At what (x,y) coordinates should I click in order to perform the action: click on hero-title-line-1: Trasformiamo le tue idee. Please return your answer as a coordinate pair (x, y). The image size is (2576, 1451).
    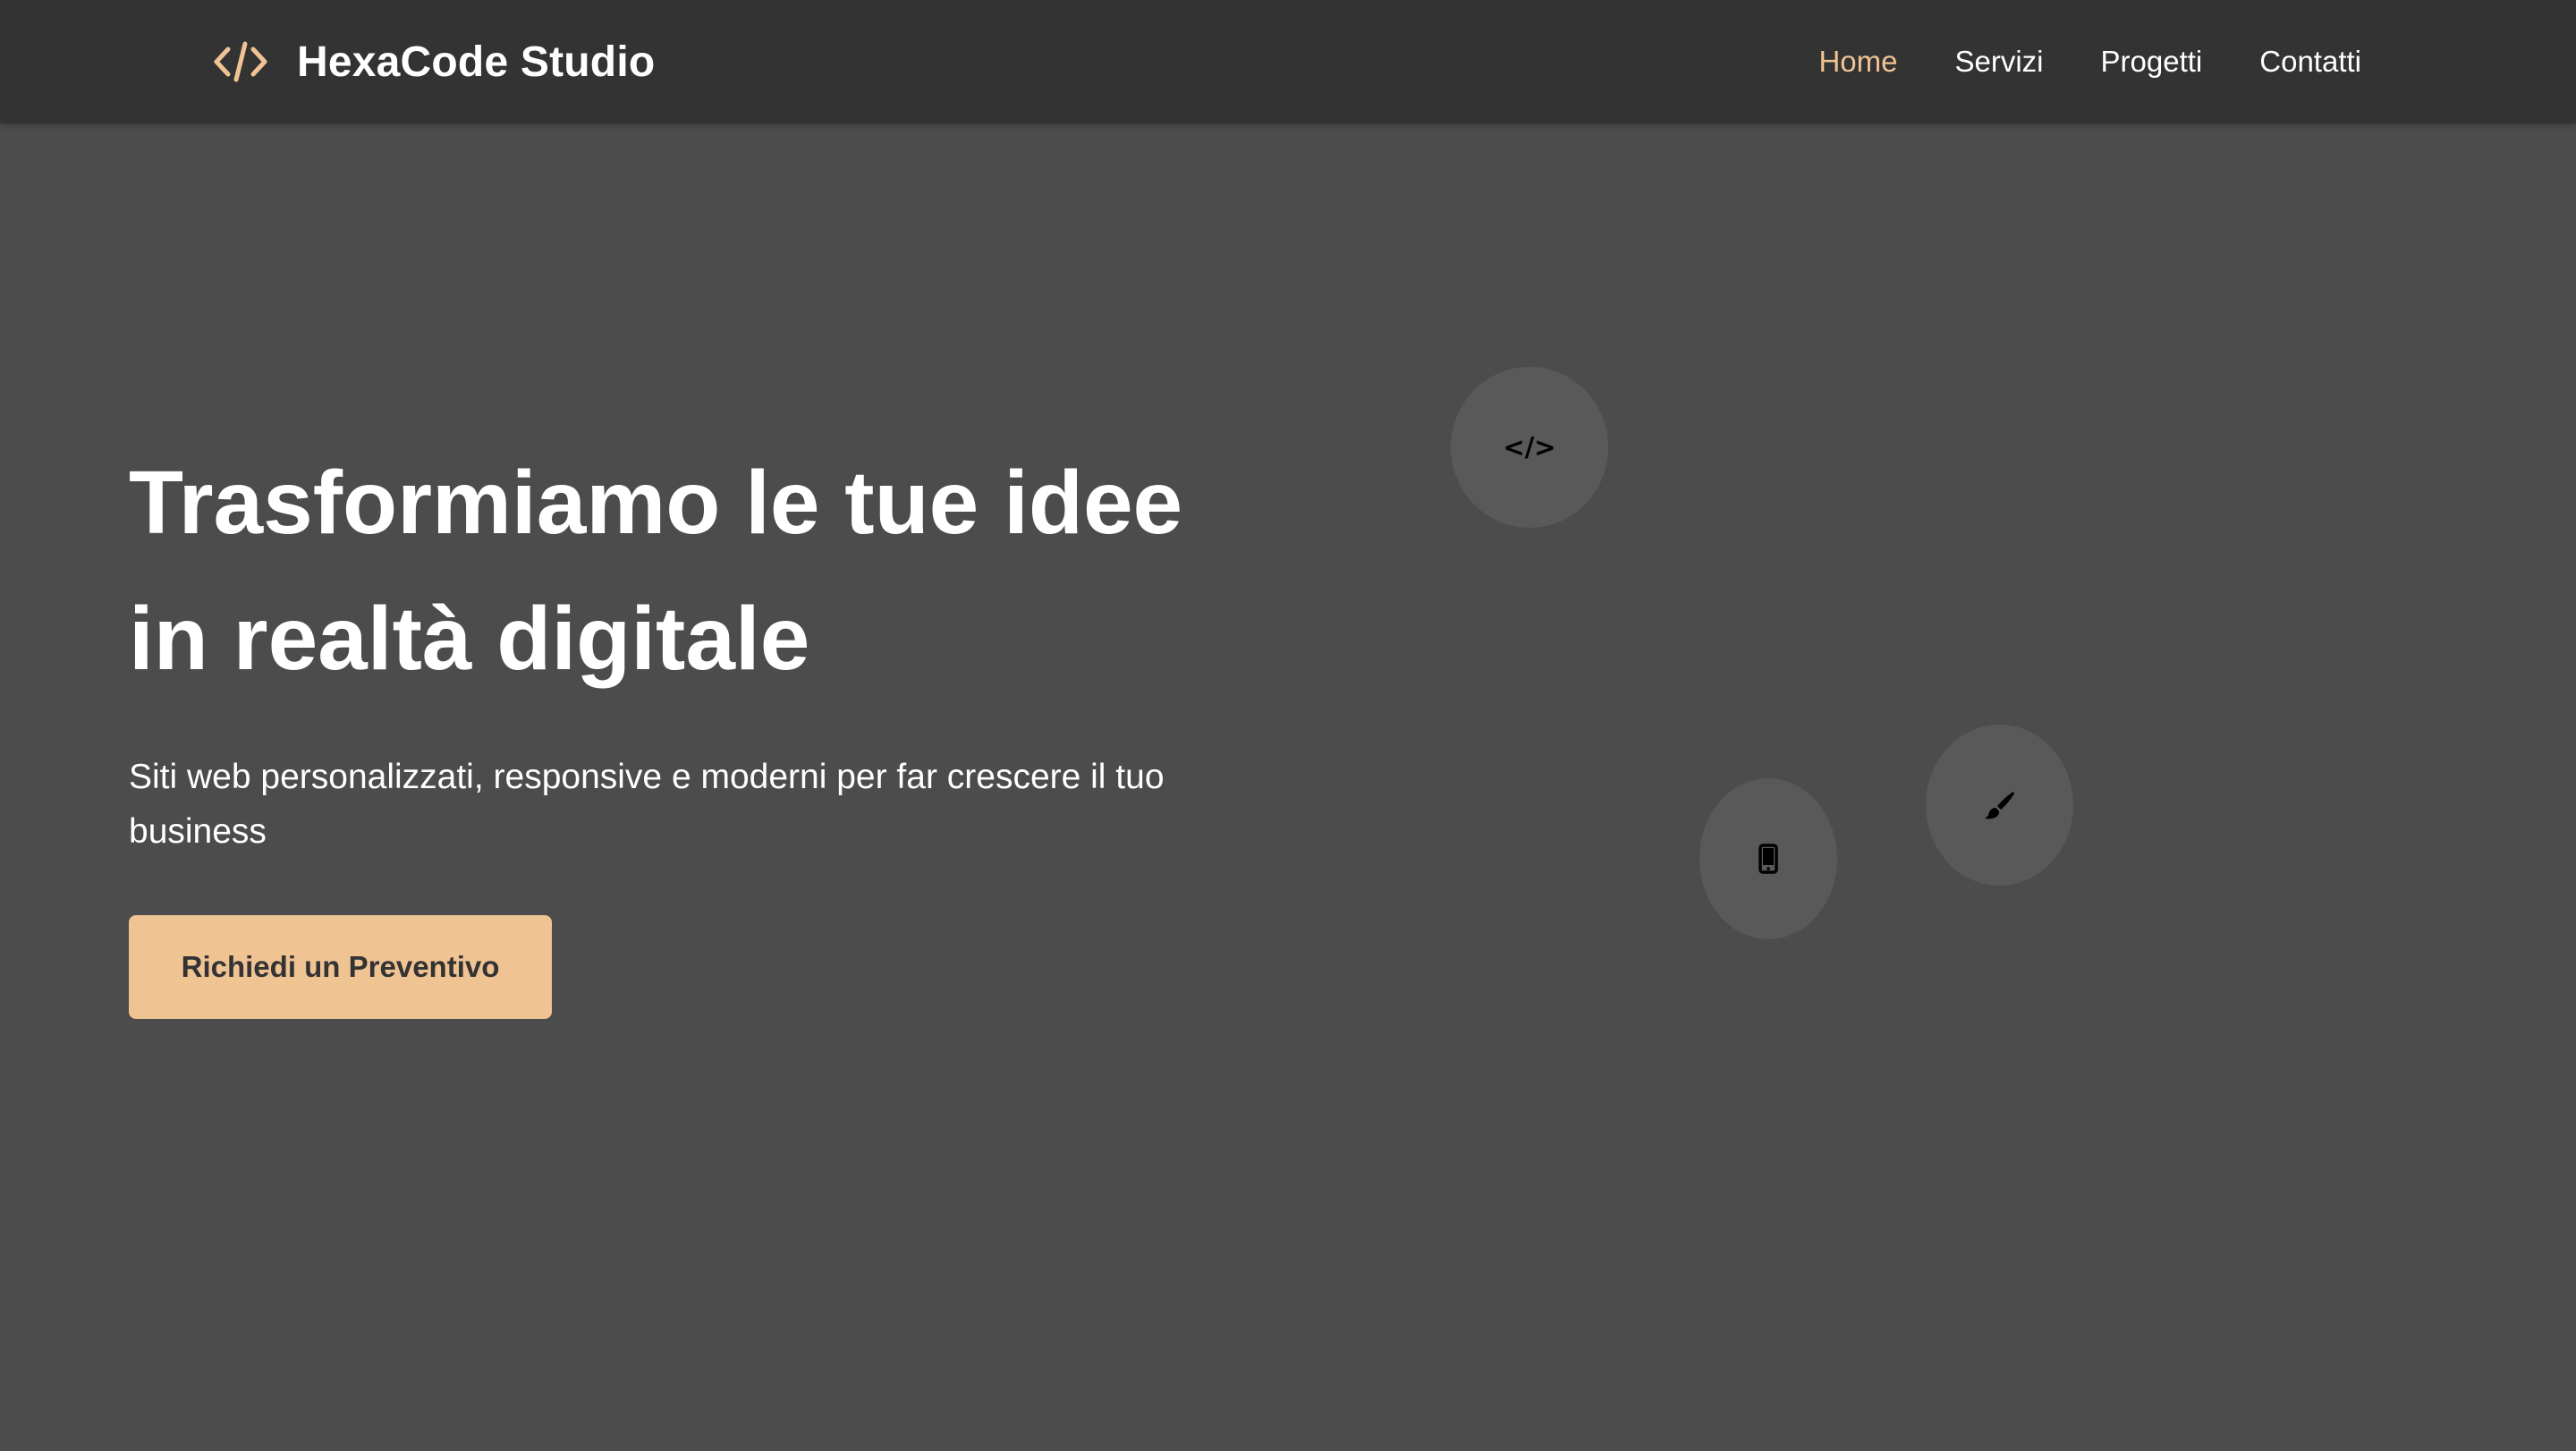
    Looking at the image, I should click on (656, 503).